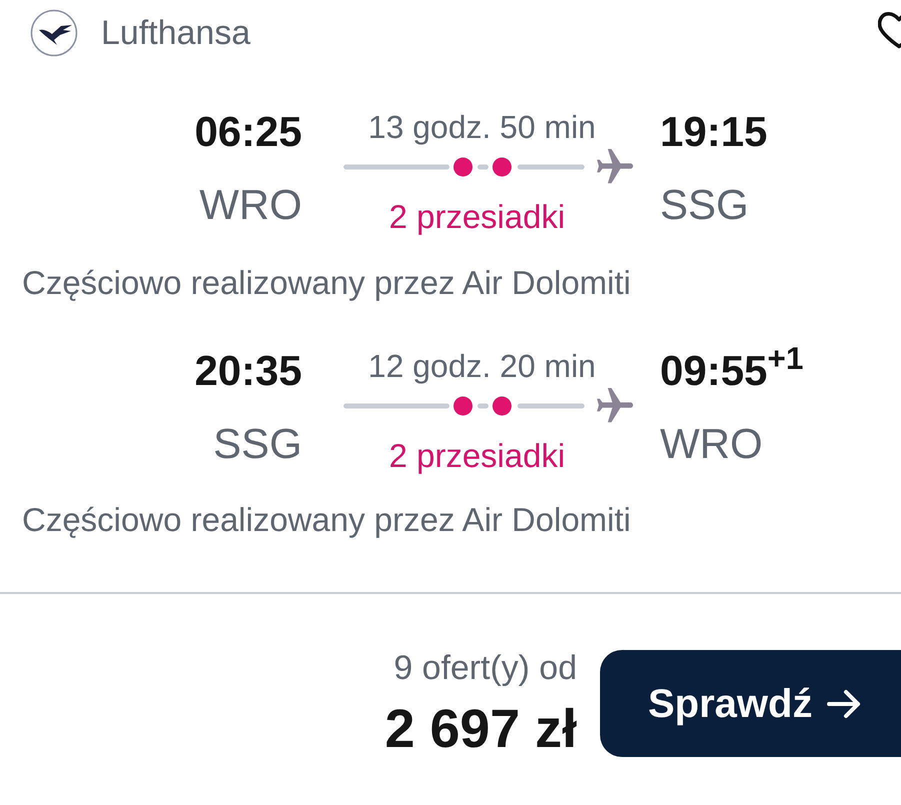 The width and height of the screenshot is (901, 805). I want to click on arrival-time: 09:55$^{+1}$, so click(732, 371).